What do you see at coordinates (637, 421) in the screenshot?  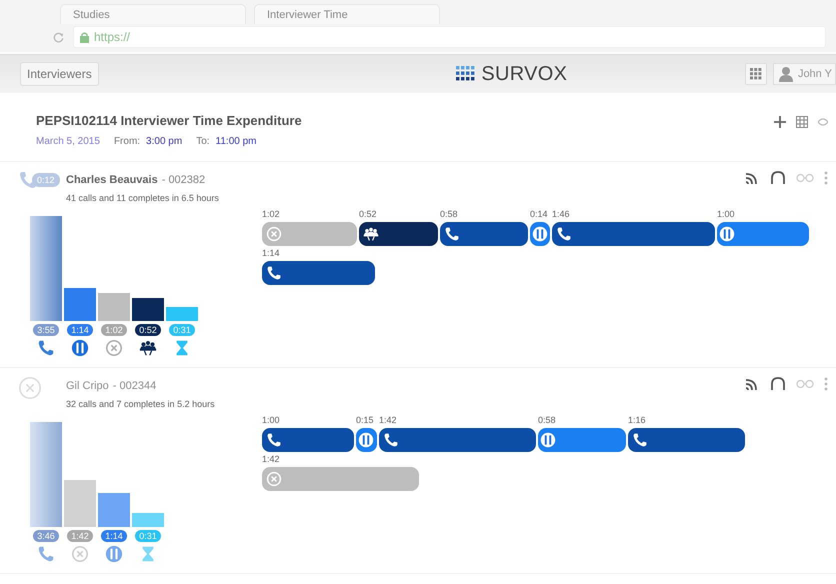 I see `duration-label: 1:16` at bounding box center [637, 421].